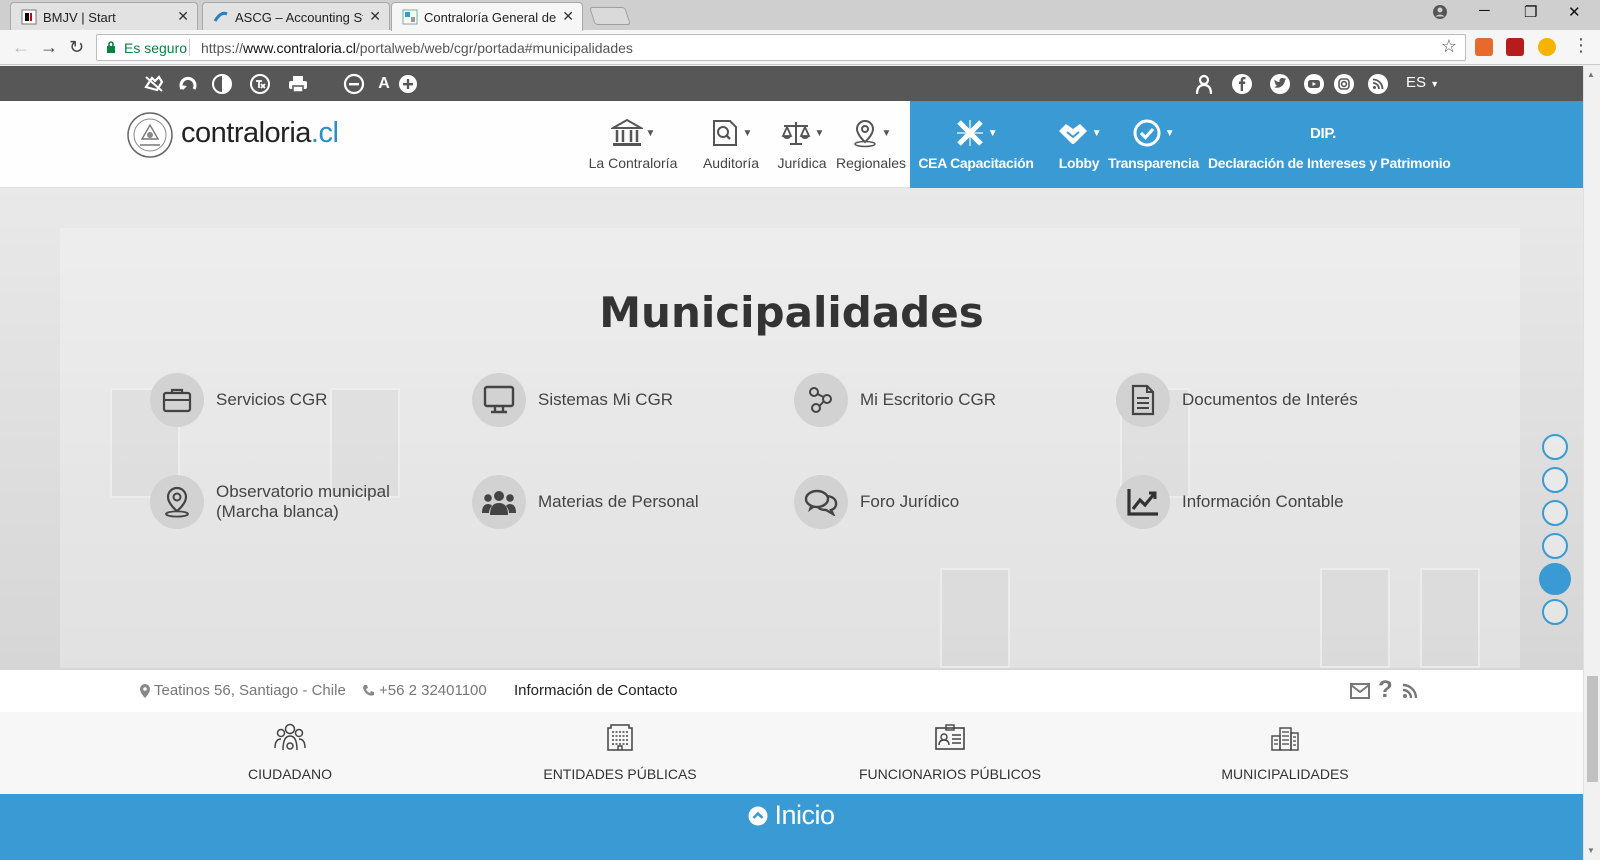 This screenshot has width=1600, height=860. What do you see at coordinates (970, 133) in the screenshot?
I see `cea-icon` at bounding box center [970, 133].